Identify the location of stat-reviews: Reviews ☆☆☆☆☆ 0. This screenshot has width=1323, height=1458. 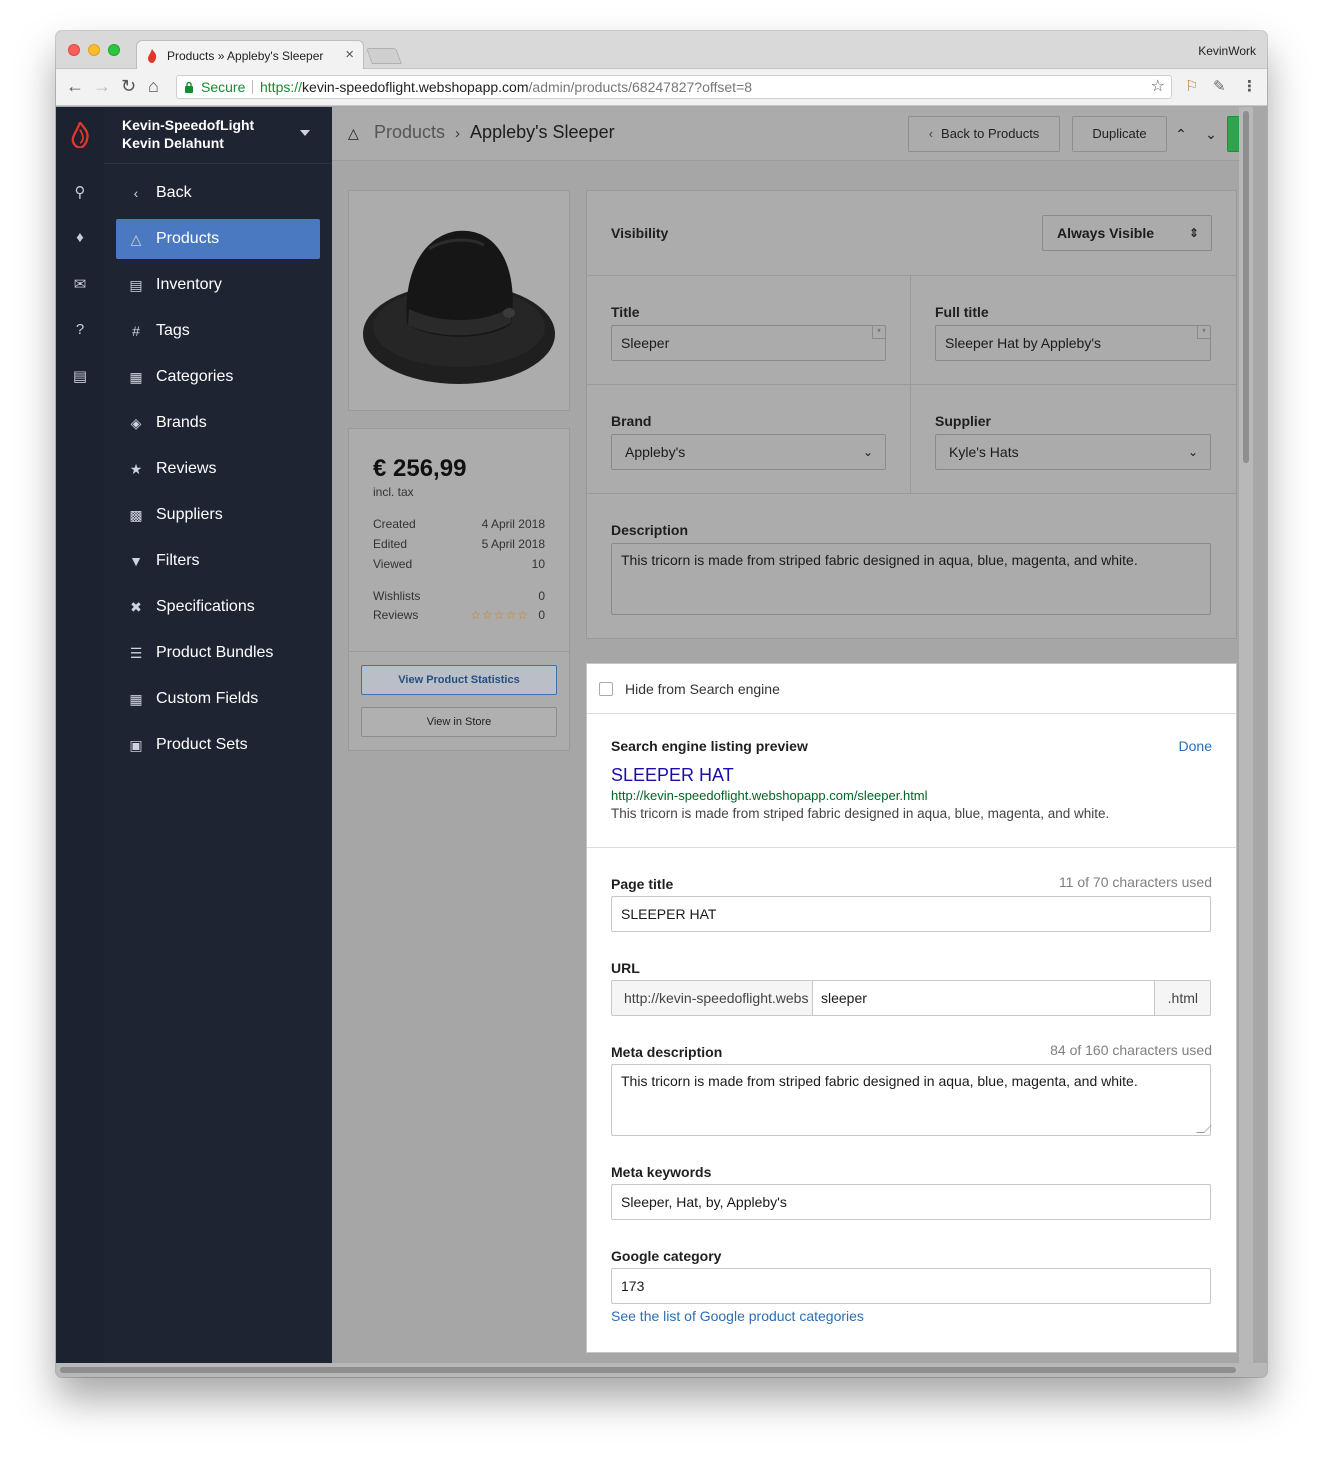
(459, 615).